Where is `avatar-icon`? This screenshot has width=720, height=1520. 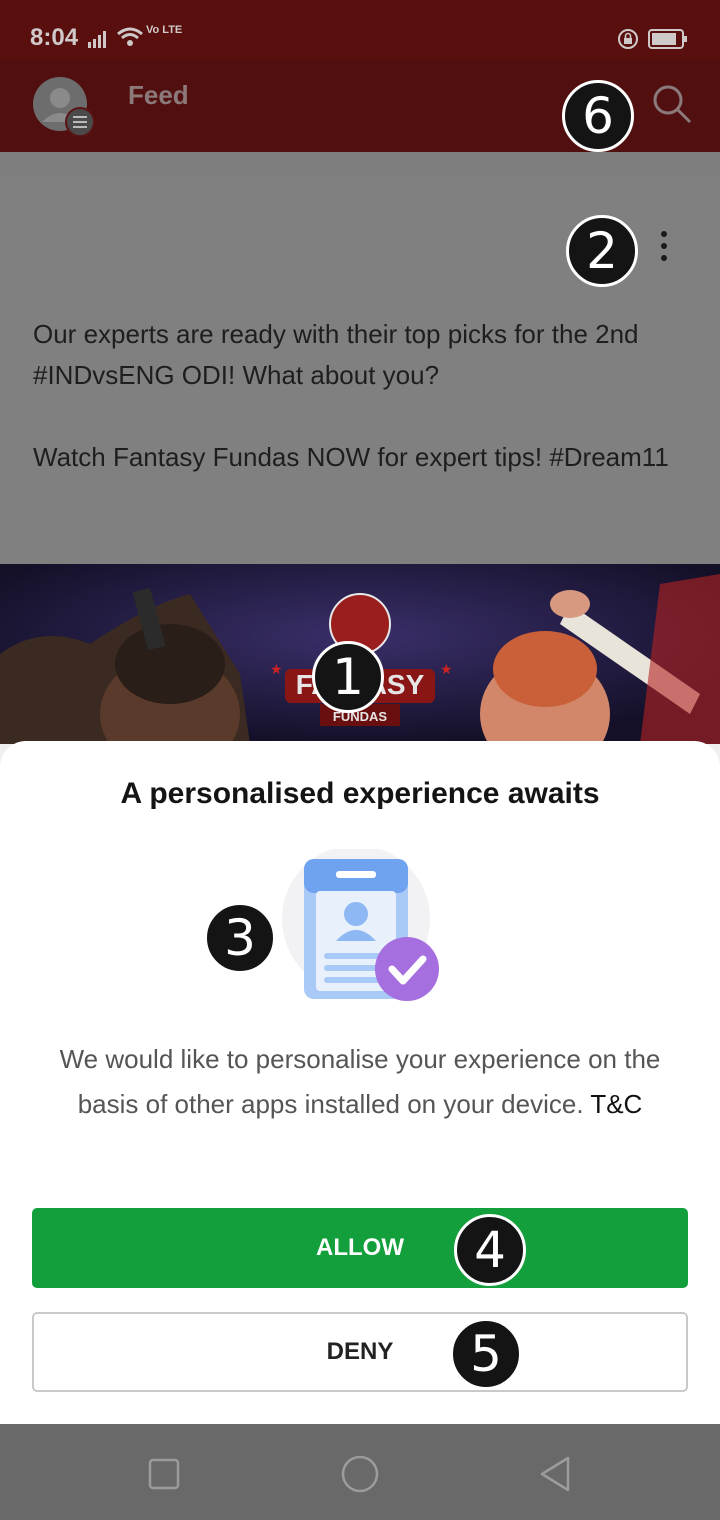
avatar-icon is located at coordinates (64, 107).